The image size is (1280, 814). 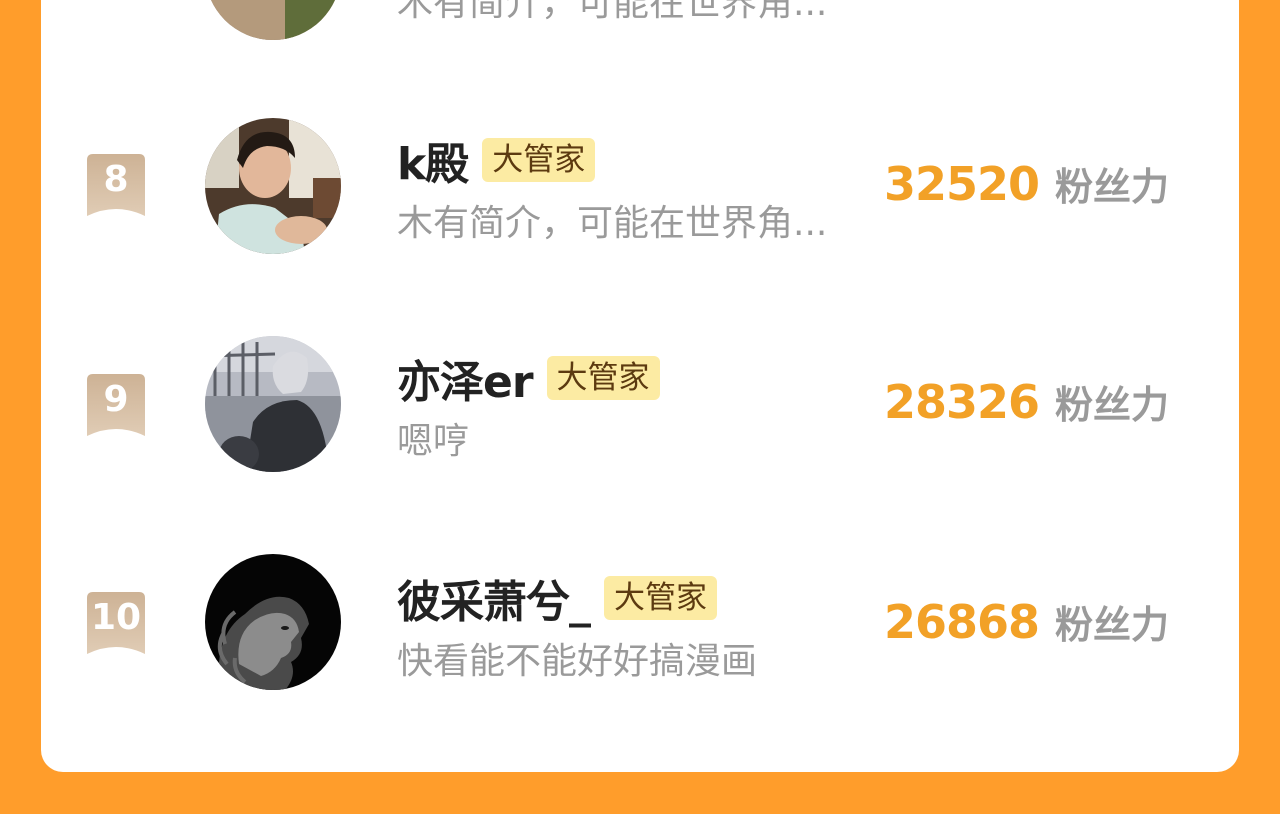 I want to click on user-intro: 嗯哼, so click(x=433, y=441).